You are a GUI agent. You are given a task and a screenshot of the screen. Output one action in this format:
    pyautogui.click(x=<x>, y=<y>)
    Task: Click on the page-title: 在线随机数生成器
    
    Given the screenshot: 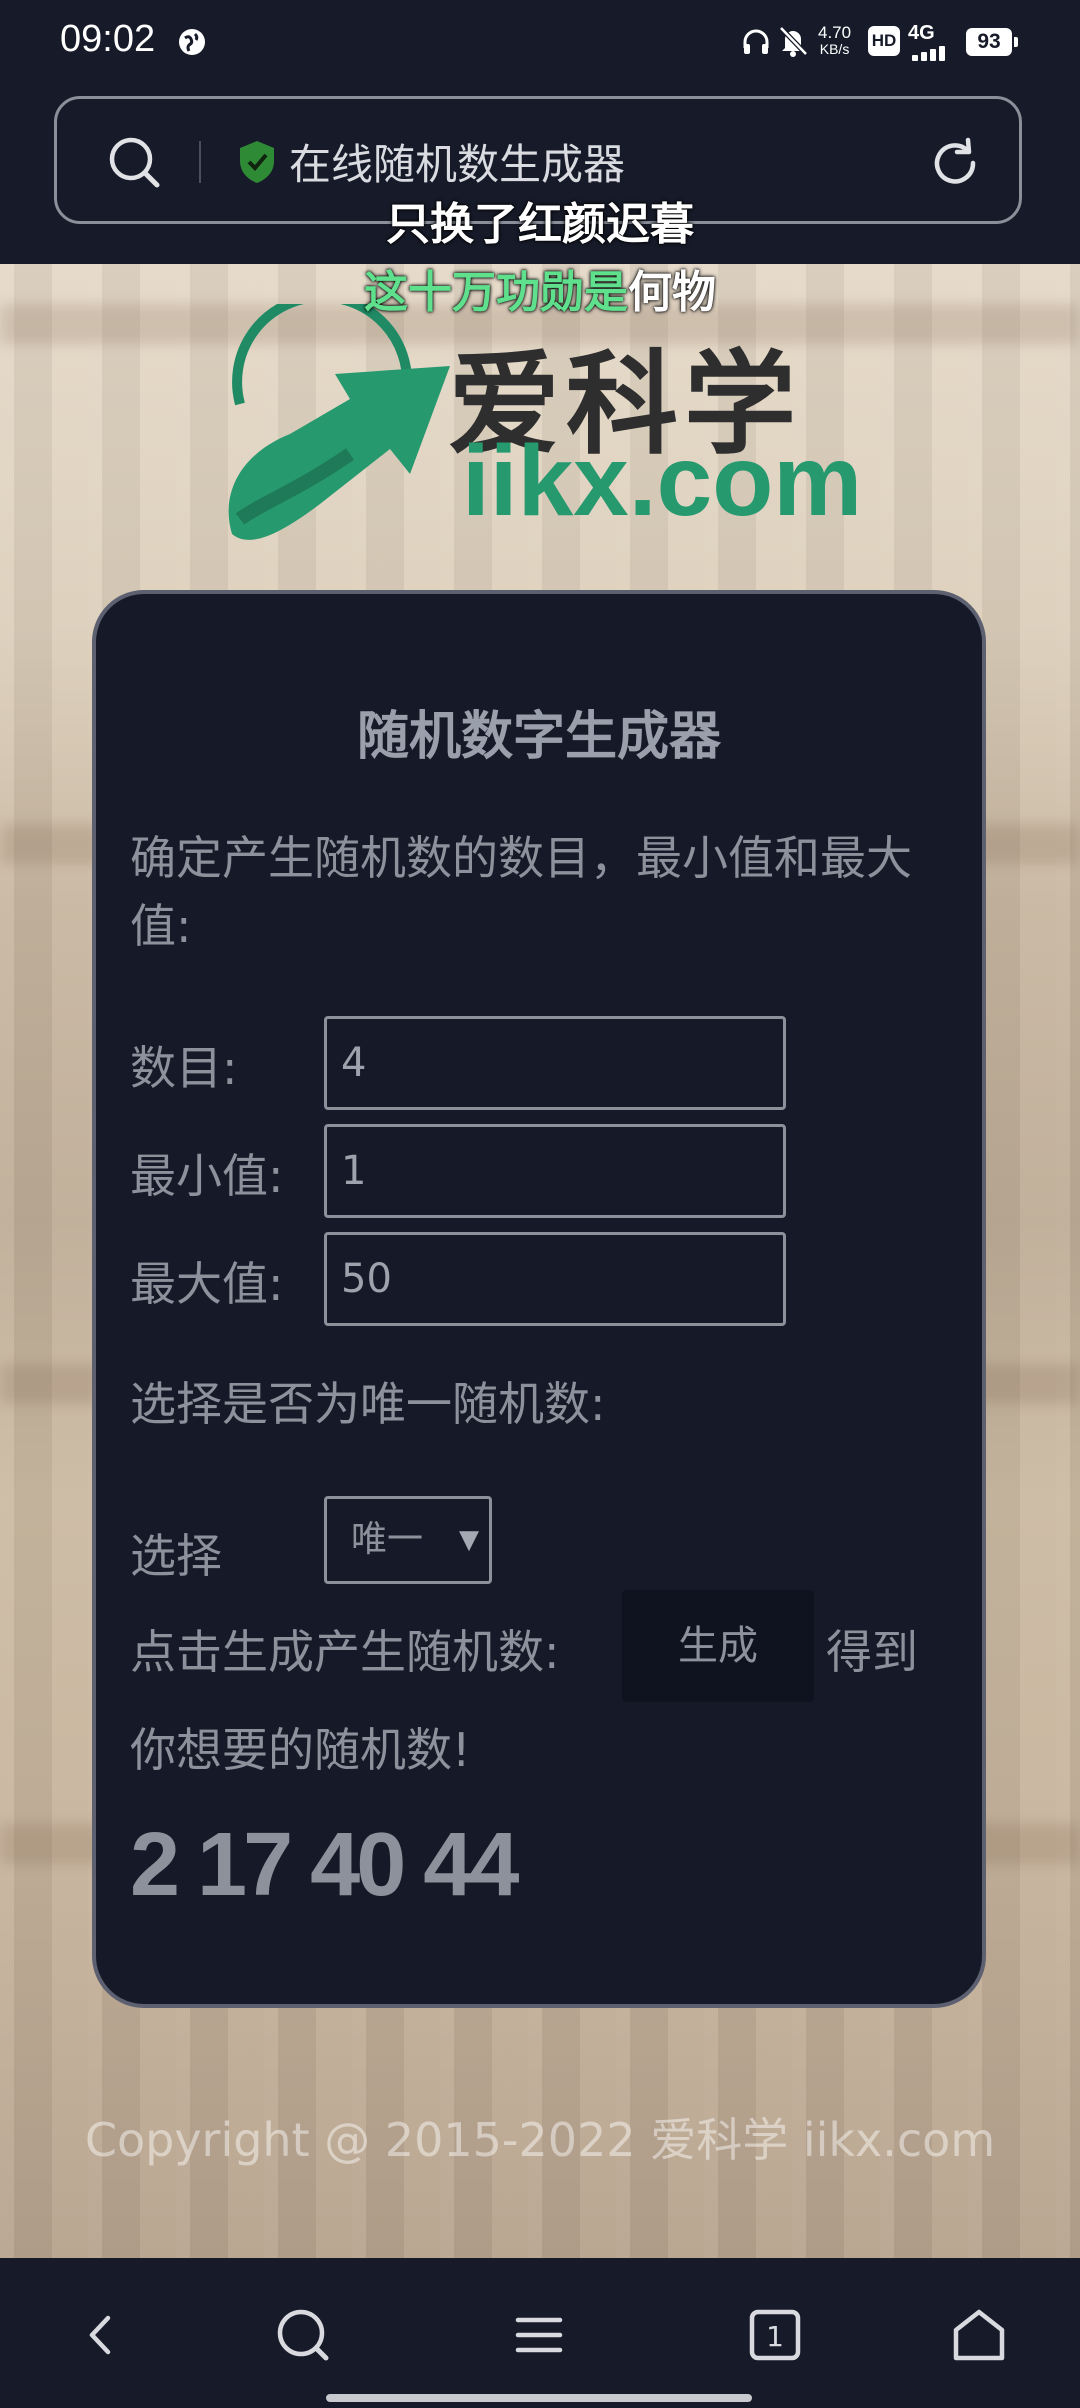 What is the action you would take?
    pyautogui.click(x=457, y=161)
    